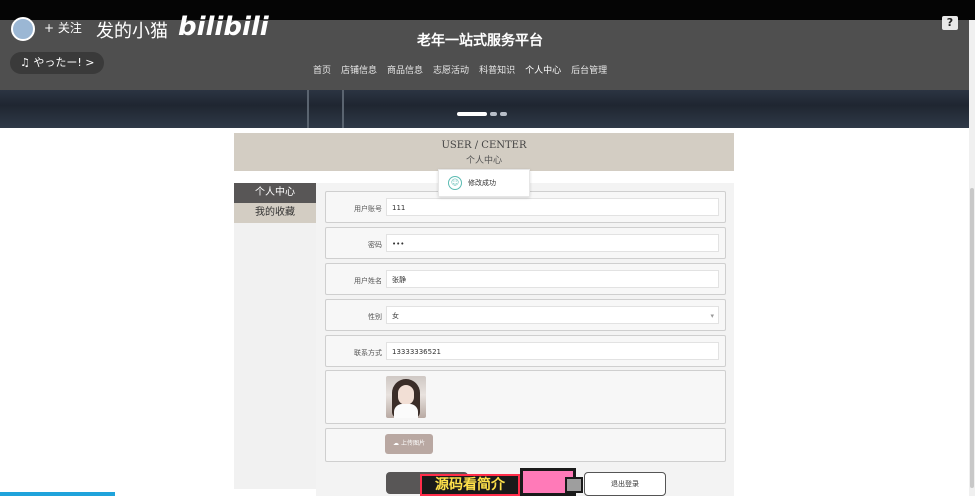  I want to click on upload-button-label: 上传图片, so click(412, 443).